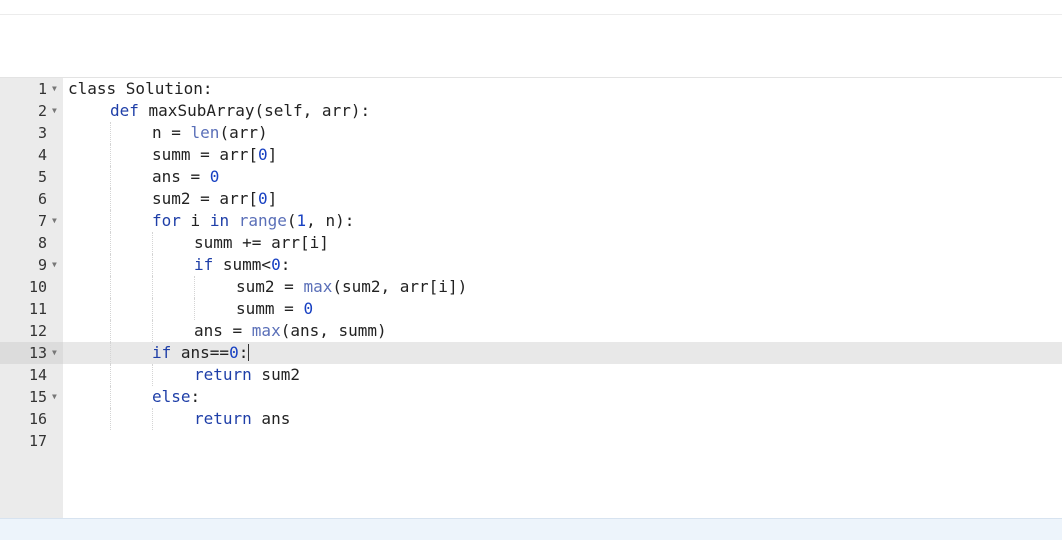 Image resolution: width=1062 pixels, height=540 pixels. What do you see at coordinates (531, 441) in the screenshot?
I see `code-line: 17` at bounding box center [531, 441].